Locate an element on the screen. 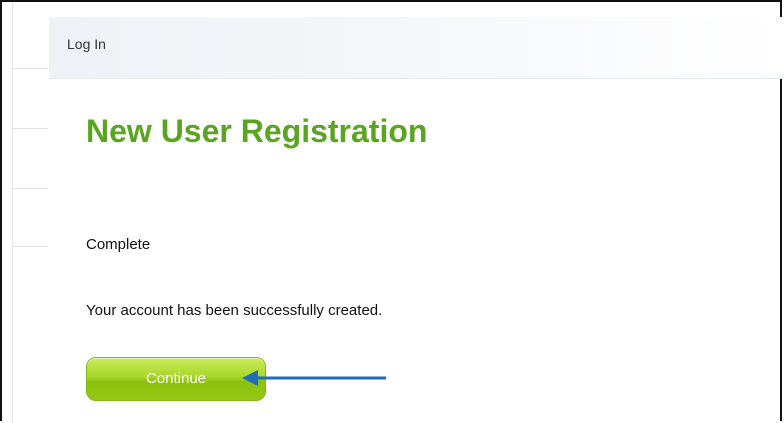 The height and width of the screenshot is (423, 784). left-rail is located at coordinates (30, 212).